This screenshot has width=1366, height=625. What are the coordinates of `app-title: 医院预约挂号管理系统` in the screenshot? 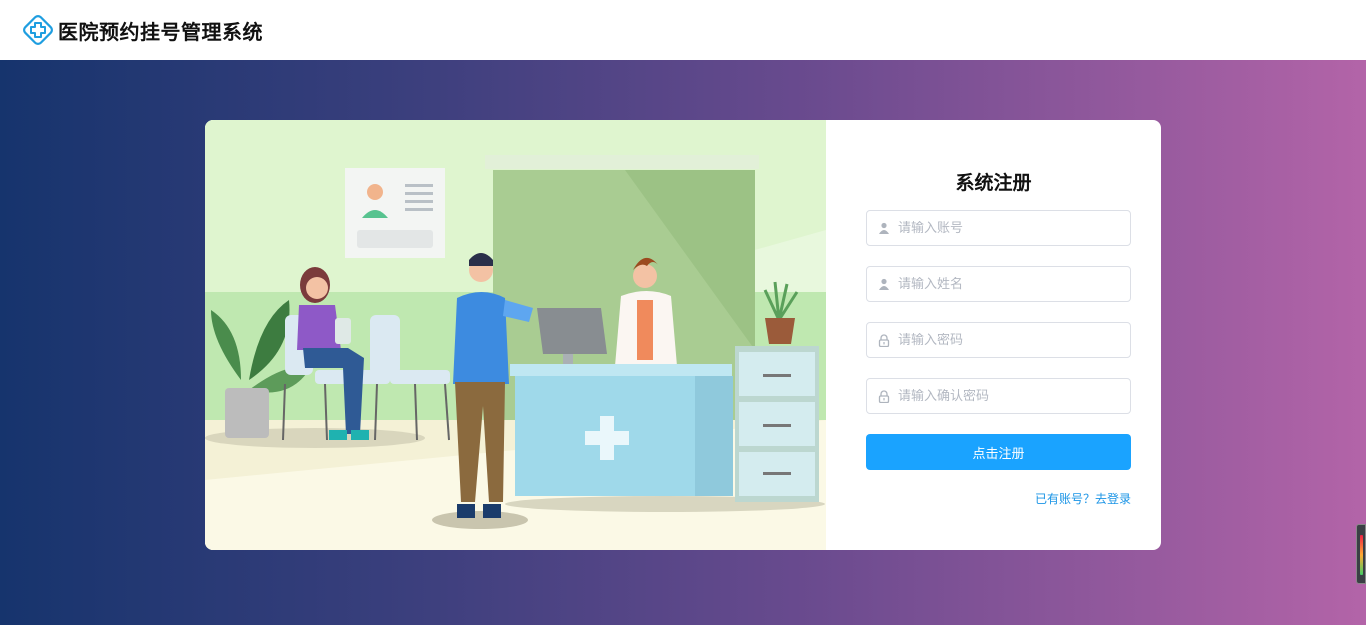 It's located at (160, 31).